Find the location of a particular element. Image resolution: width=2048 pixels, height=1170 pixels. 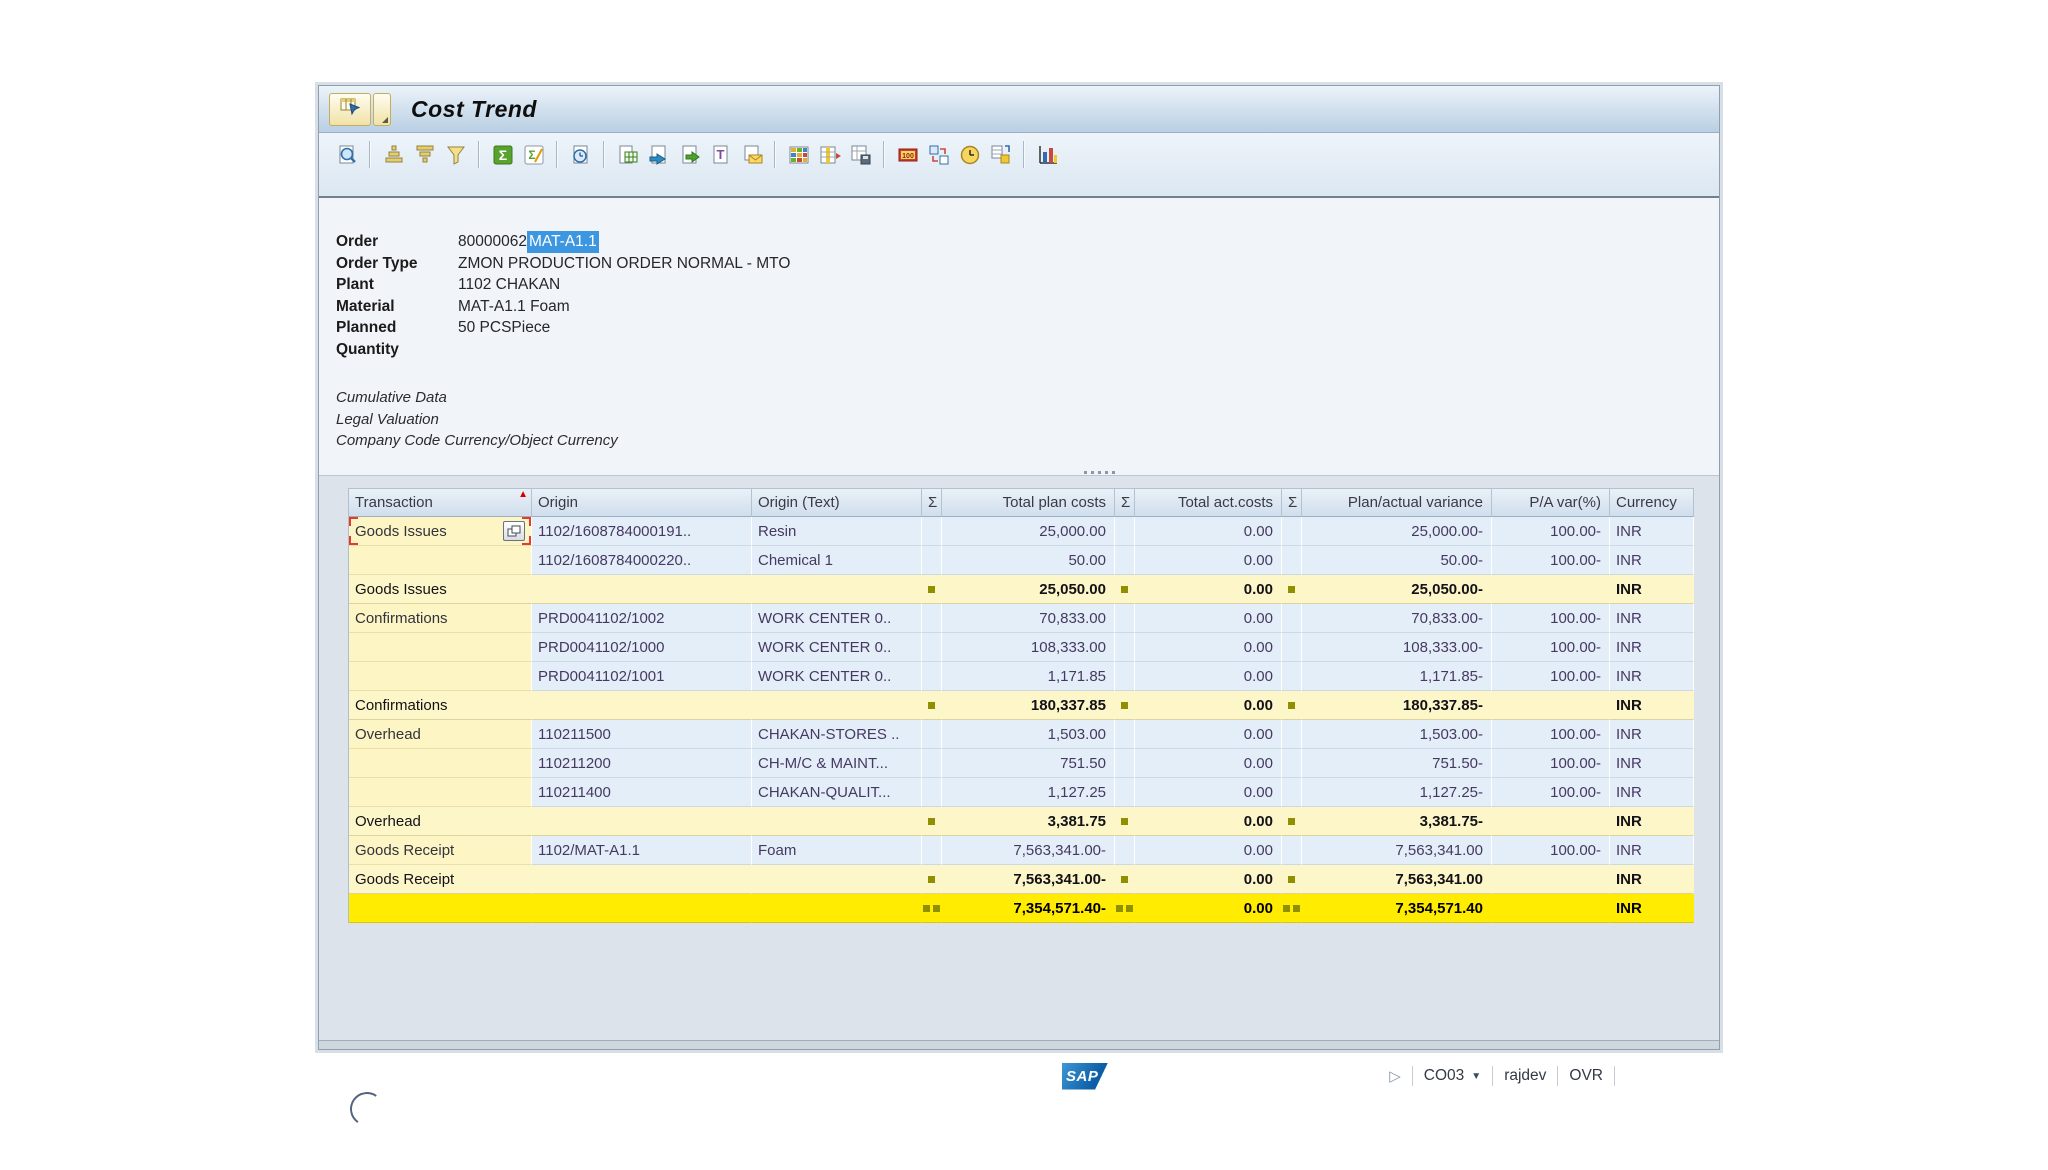

toolbar-button-choose-layout is located at coordinates (798, 155).